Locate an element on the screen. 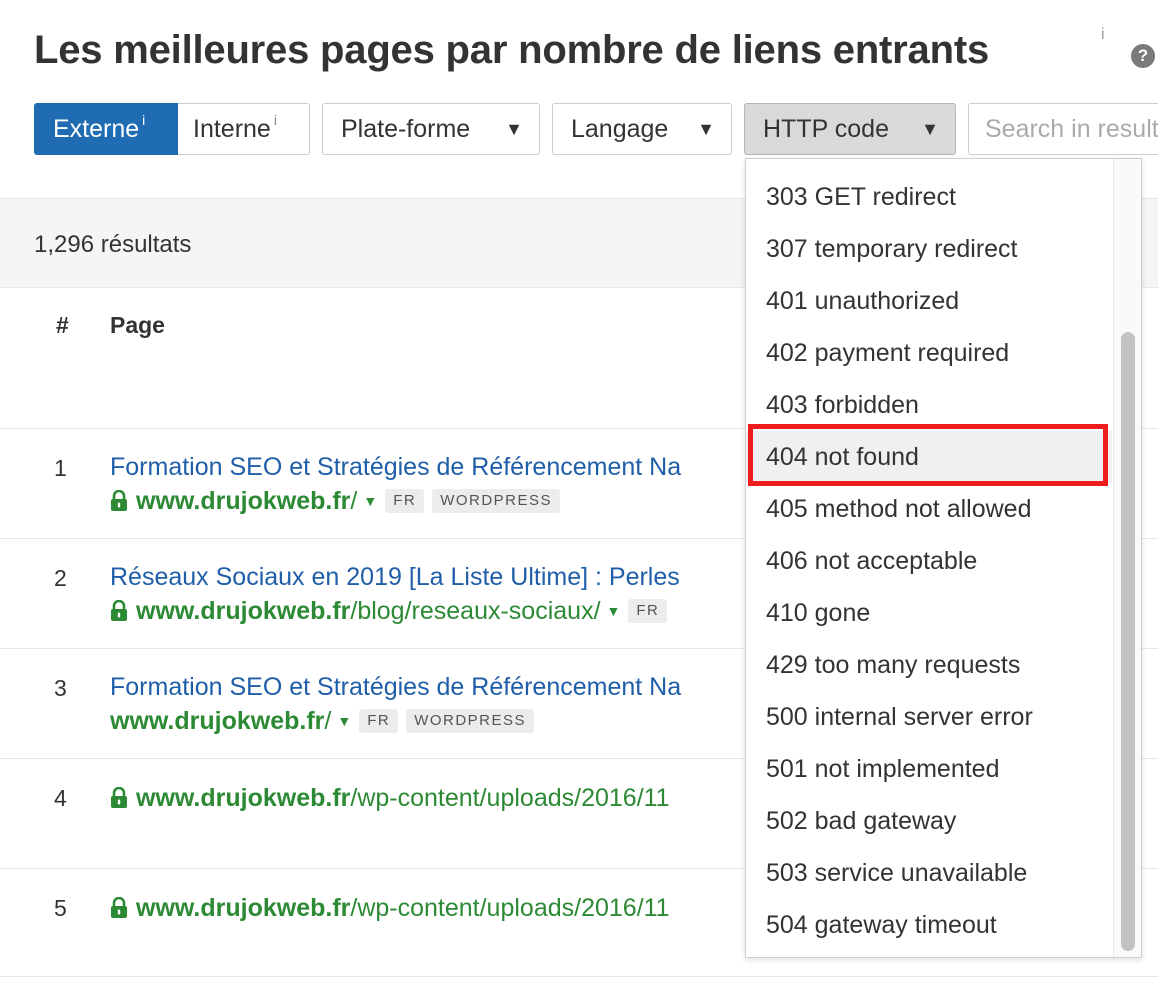 The height and width of the screenshot is (981, 1158). http-code-dropdown: HTTP code ▼ is located at coordinates (850, 129).